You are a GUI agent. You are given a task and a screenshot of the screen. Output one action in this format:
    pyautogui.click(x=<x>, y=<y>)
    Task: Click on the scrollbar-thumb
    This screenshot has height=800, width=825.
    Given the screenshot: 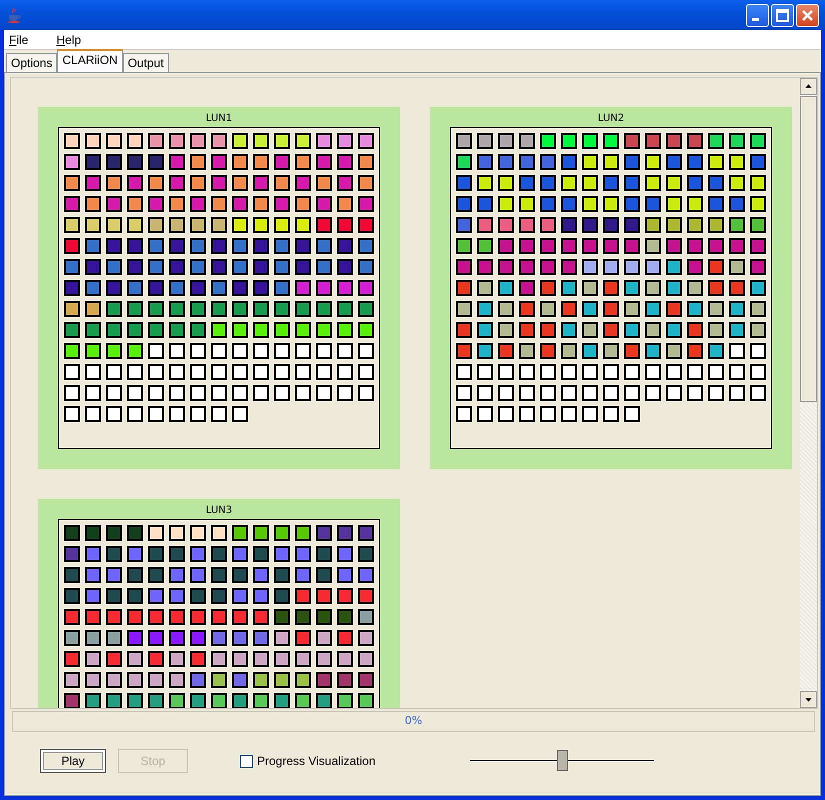 What is the action you would take?
    pyautogui.click(x=808, y=249)
    